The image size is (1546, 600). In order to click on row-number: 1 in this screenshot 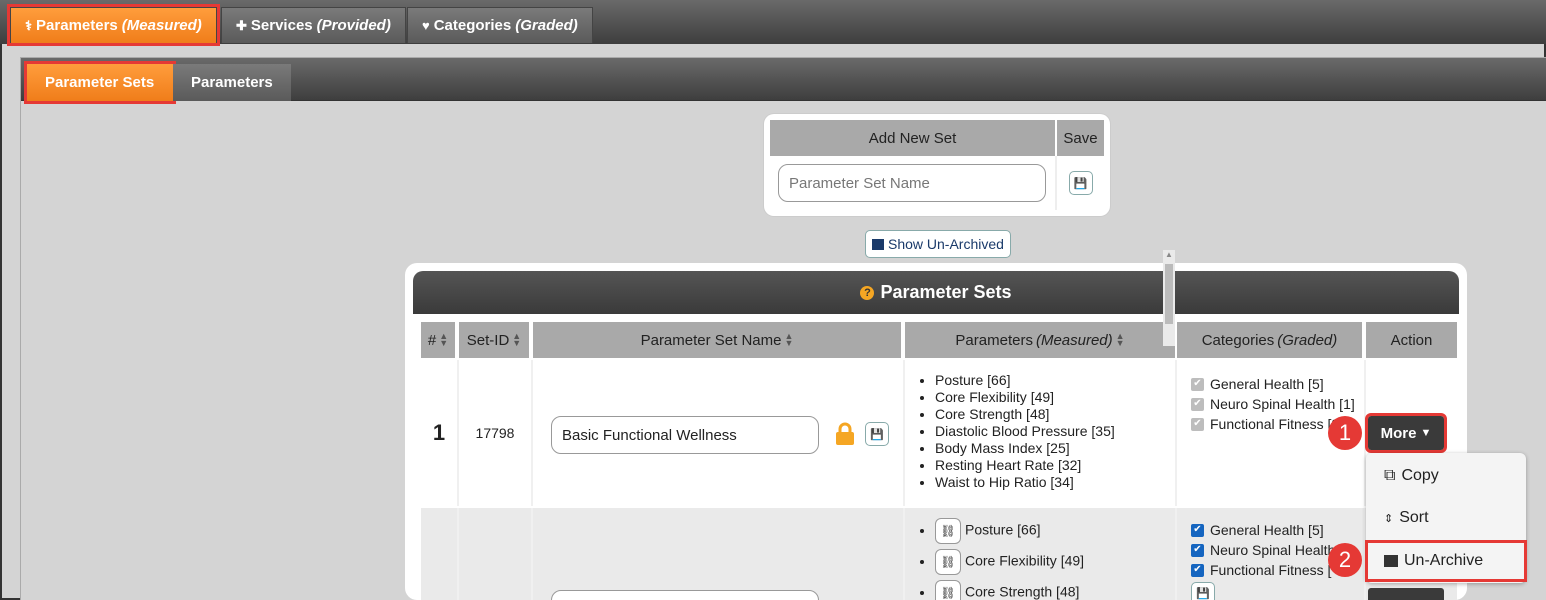, I will do `click(440, 433)`.